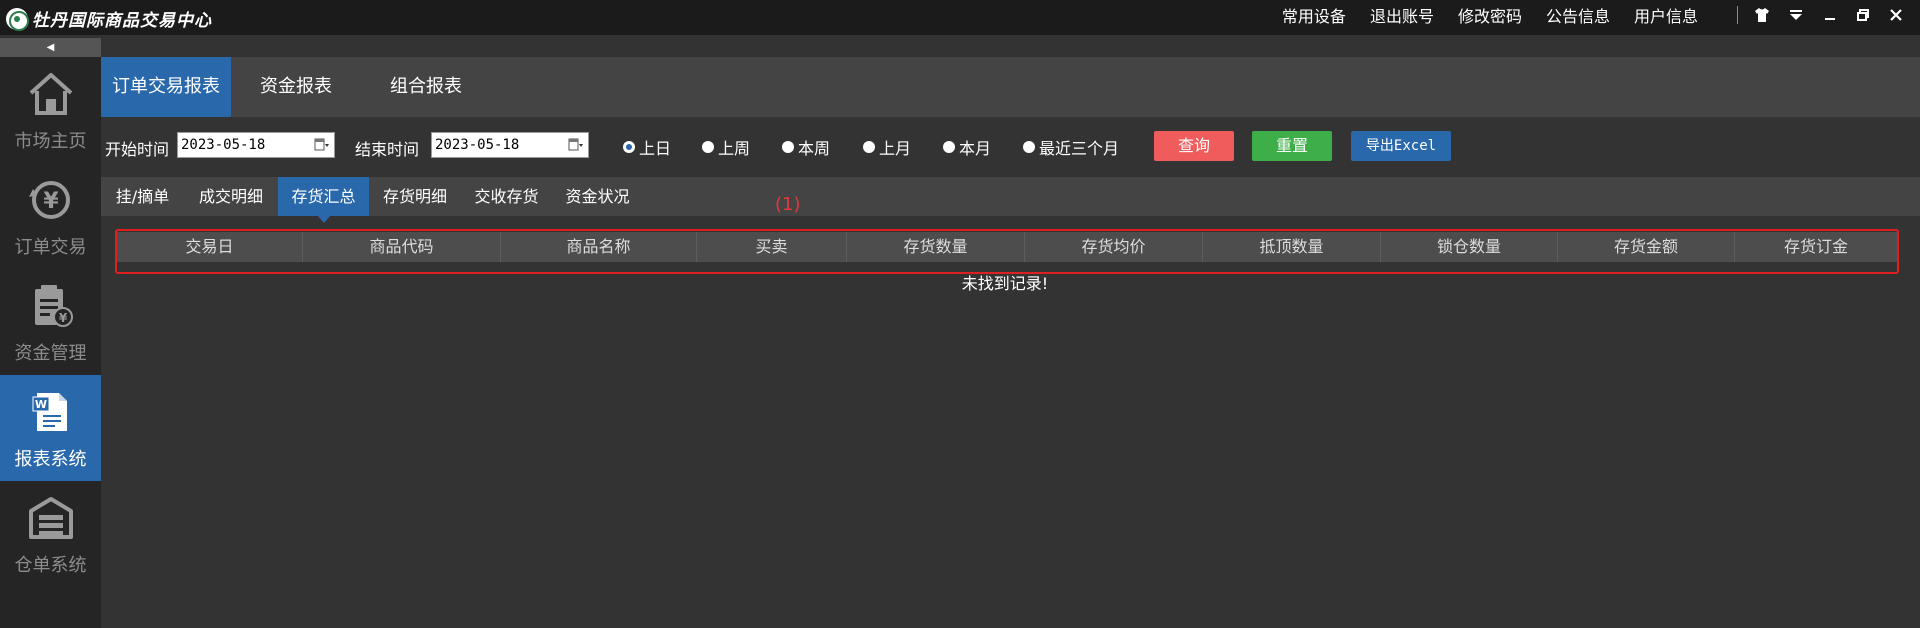  What do you see at coordinates (772, 247) in the screenshot?
I see `column-header: 买卖` at bounding box center [772, 247].